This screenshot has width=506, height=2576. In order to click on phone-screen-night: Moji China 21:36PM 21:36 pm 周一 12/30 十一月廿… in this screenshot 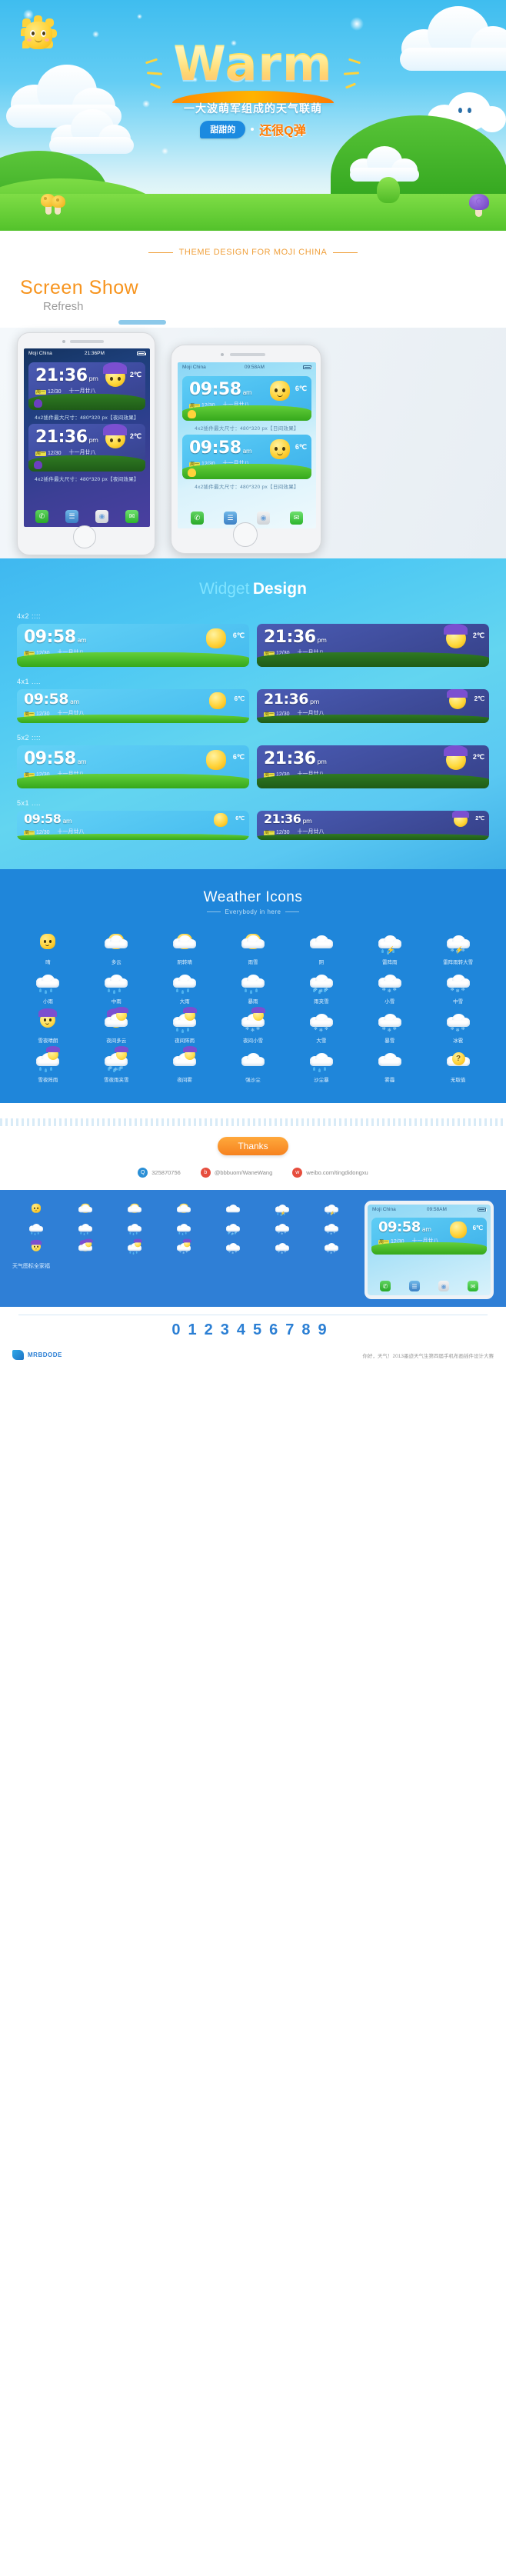, I will do `click(87, 437)`.